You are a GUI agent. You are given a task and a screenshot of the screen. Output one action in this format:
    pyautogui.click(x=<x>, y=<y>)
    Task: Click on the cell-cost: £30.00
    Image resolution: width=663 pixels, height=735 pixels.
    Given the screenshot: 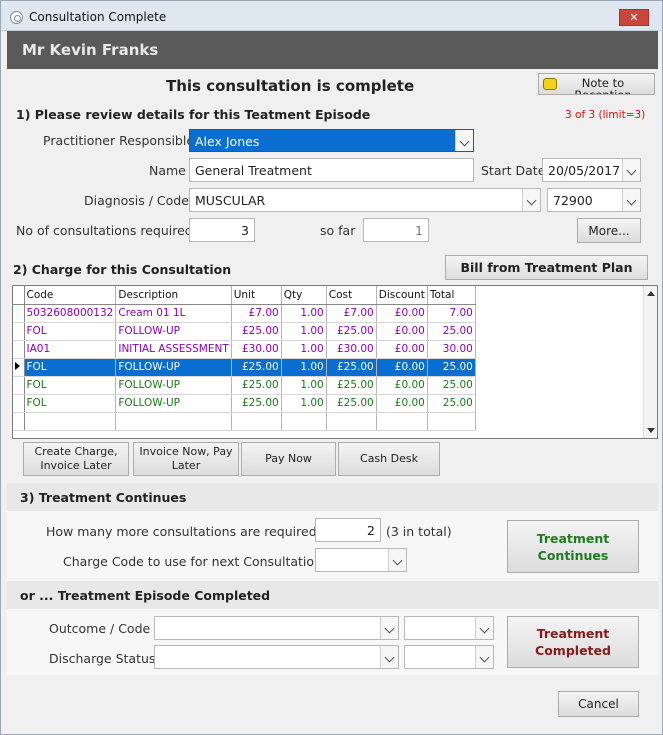 What is the action you would take?
    pyautogui.click(x=351, y=349)
    